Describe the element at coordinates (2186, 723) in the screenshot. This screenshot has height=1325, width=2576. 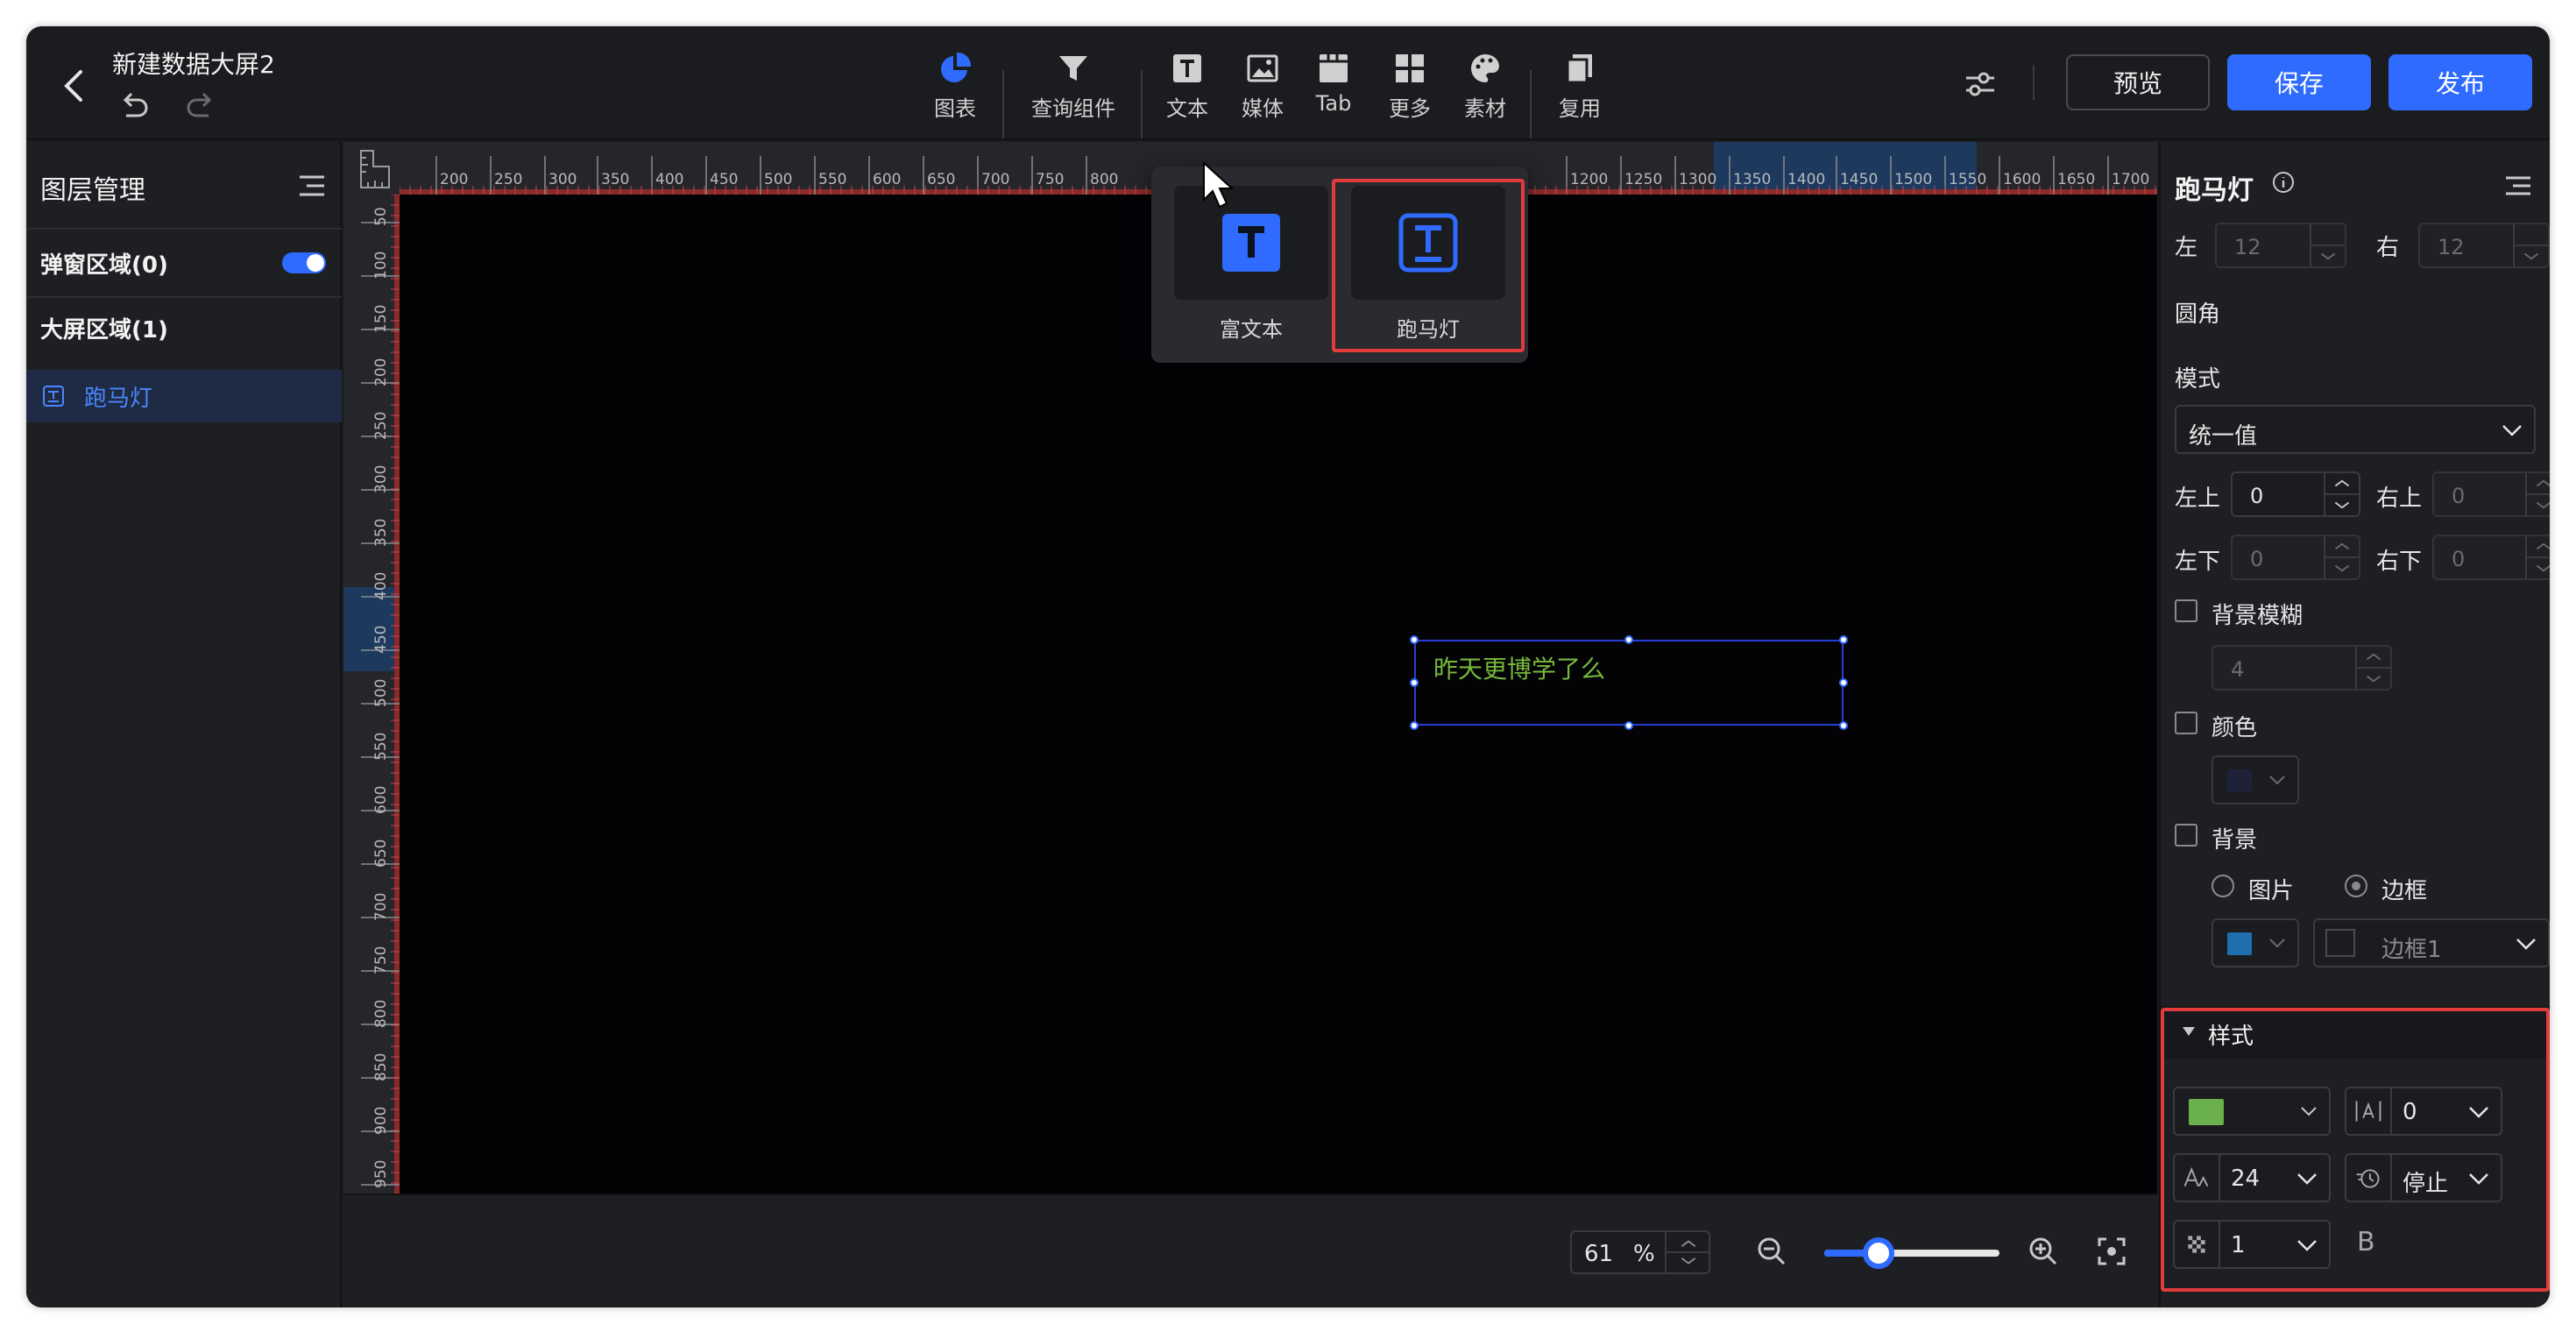
I see `color-checkbox` at that location.